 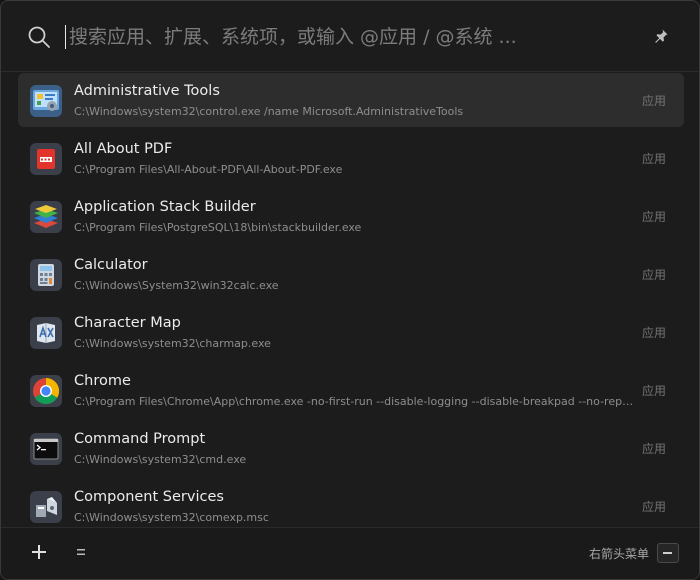 I want to click on component-services-icon, so click(x=46, y=507).